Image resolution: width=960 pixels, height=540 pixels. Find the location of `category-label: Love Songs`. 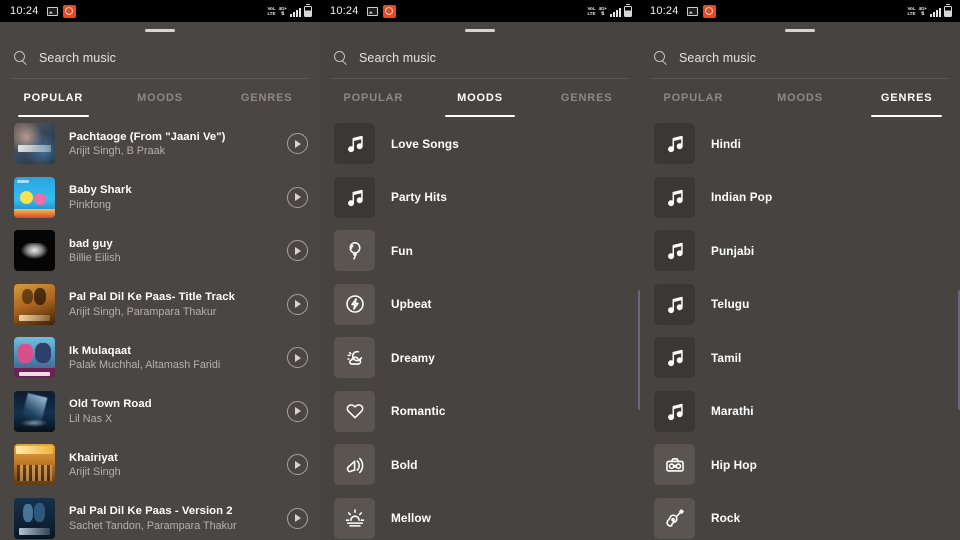

category-label: Love Songs is located at coordinates (425, 143).